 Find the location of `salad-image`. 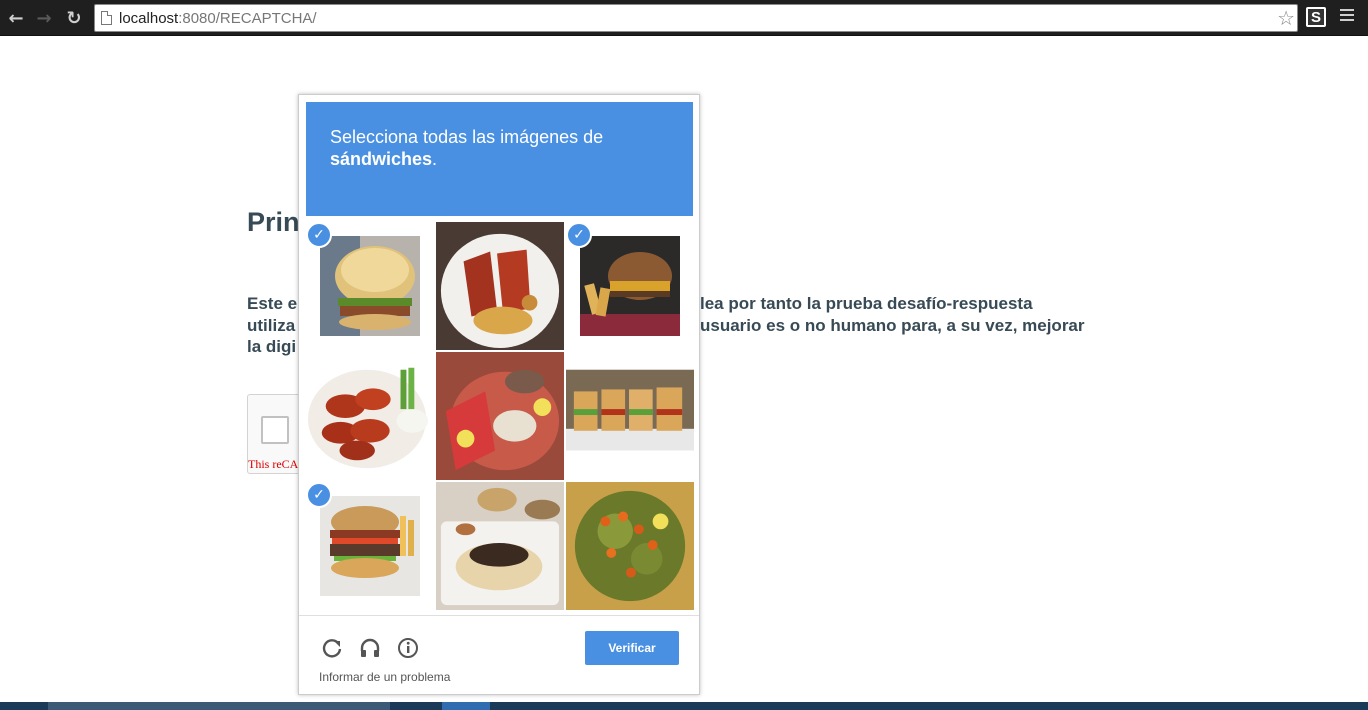

salad-image is located at coordinates (630, 546).